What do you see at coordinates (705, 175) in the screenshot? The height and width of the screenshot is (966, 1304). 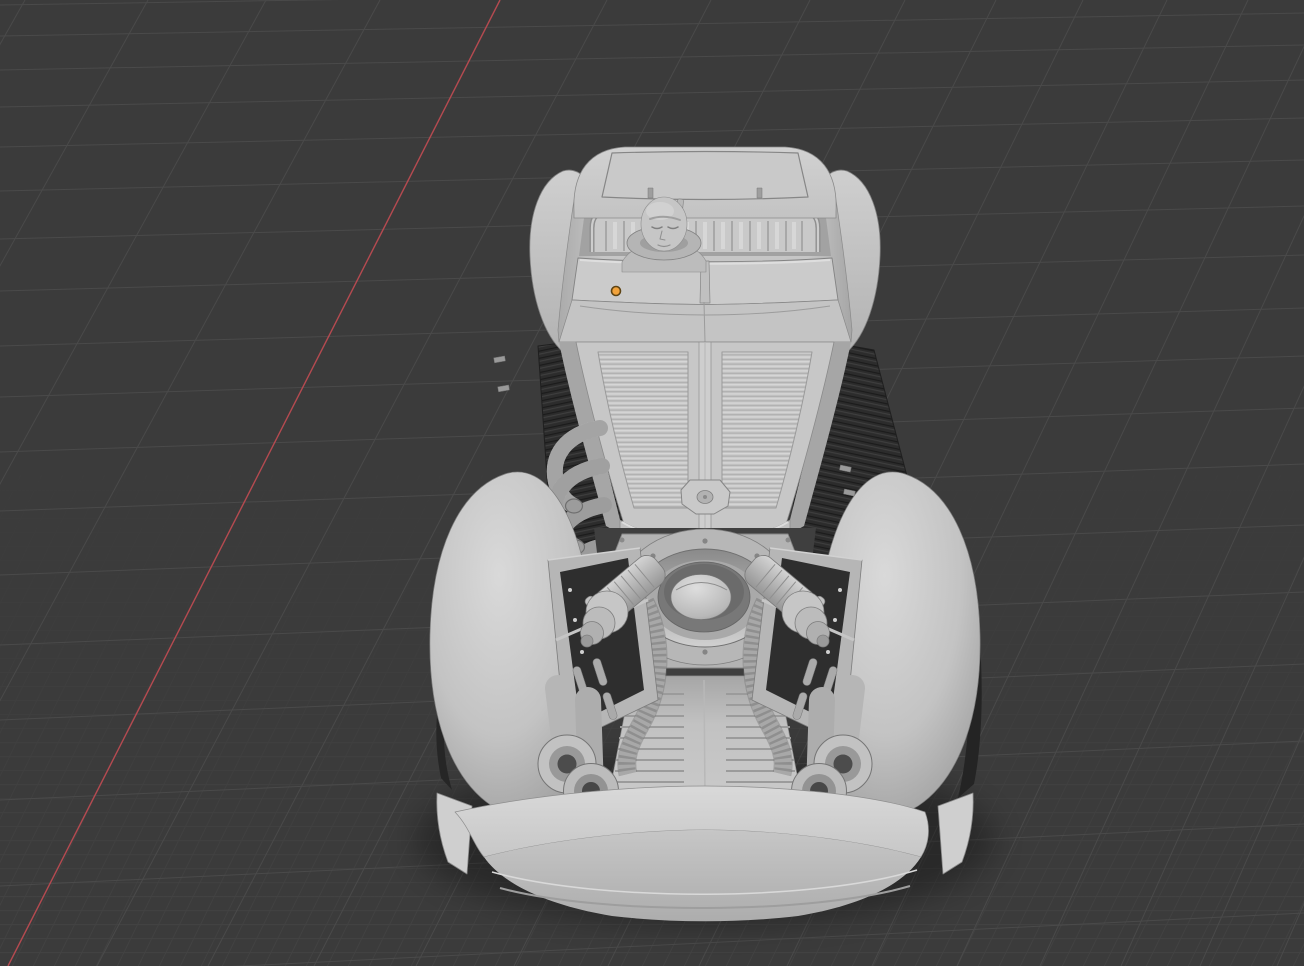 I see `sunroof-panel` at bounding box center [705, 175].